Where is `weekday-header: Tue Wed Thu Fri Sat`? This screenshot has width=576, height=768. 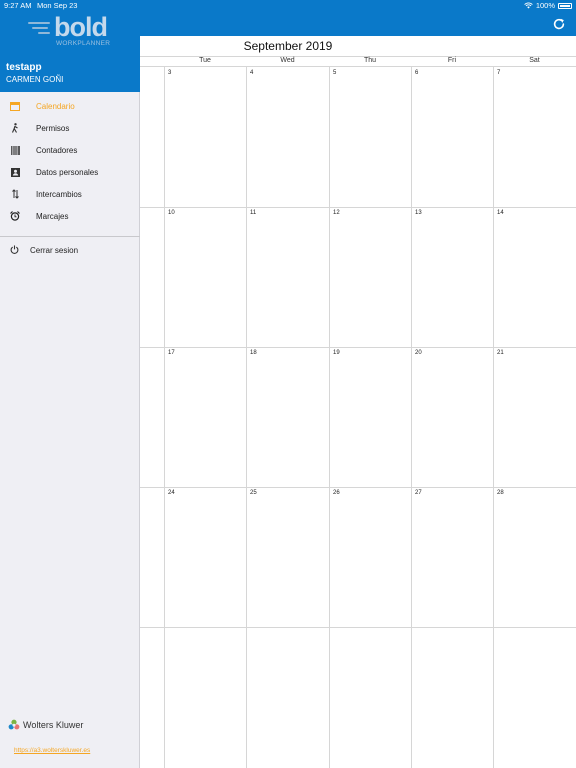
weekday-header: Tue Wed Thu Fri Sat is located at coordinates (358, 61).